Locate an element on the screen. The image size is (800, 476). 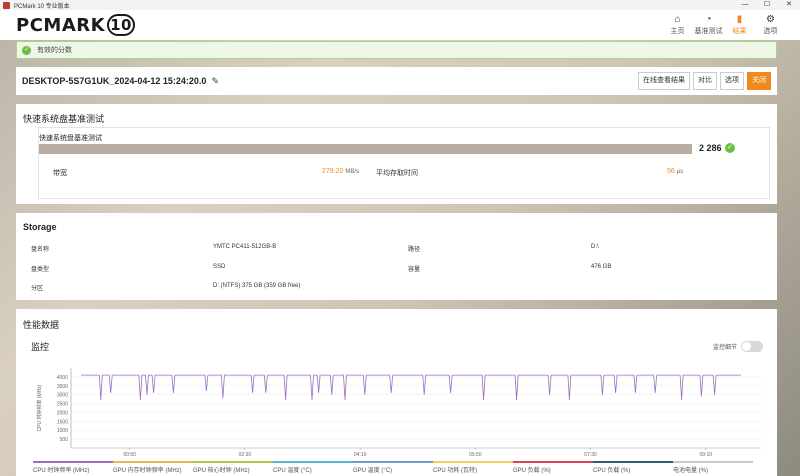
compare-button: 对比 is located at coordinates (705, 81).